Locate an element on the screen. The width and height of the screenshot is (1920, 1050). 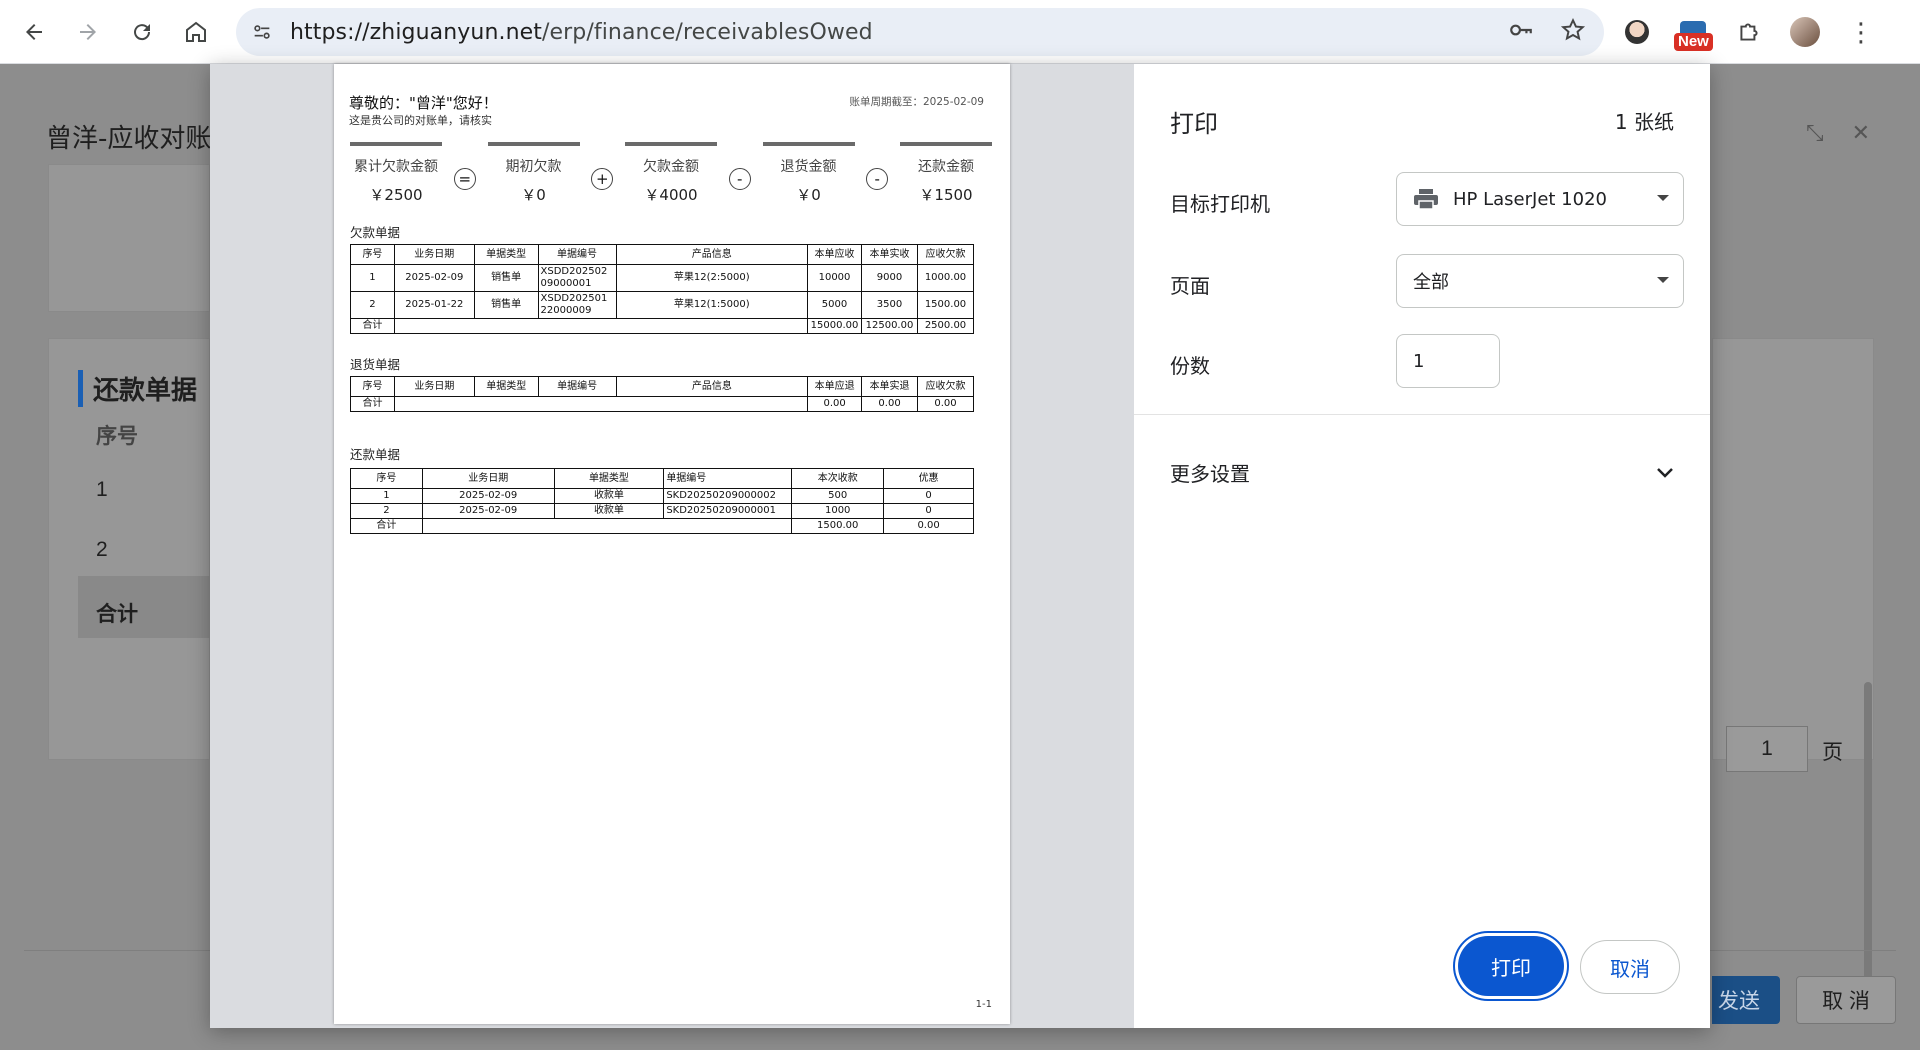
summary-item: 期初欠款 ￥0 is located at coordinates (533, 173).